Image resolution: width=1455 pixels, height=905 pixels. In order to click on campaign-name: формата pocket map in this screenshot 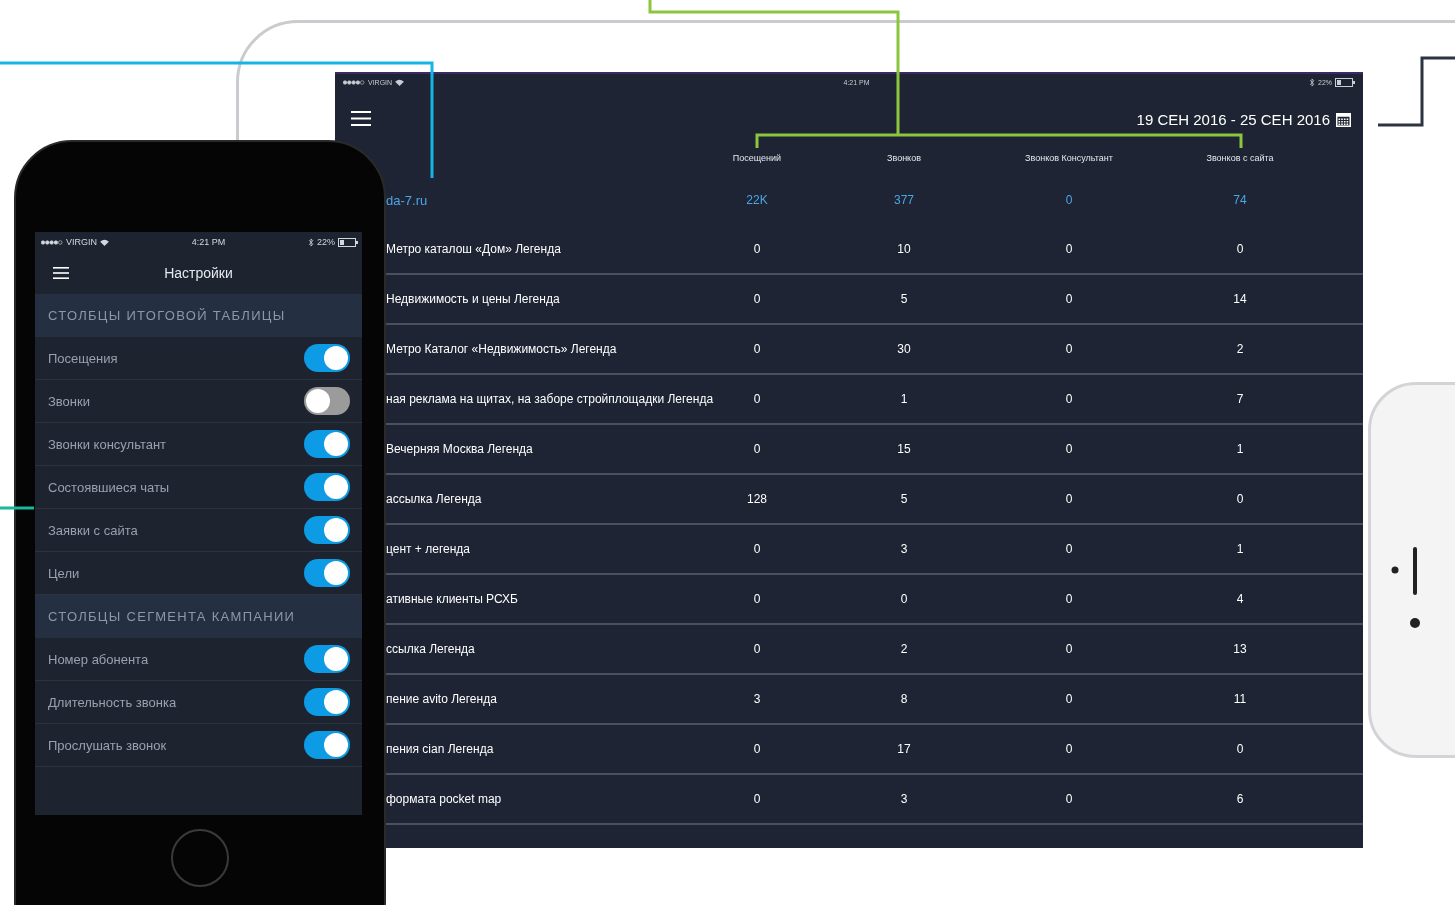, I will do `click(444, 799)`.